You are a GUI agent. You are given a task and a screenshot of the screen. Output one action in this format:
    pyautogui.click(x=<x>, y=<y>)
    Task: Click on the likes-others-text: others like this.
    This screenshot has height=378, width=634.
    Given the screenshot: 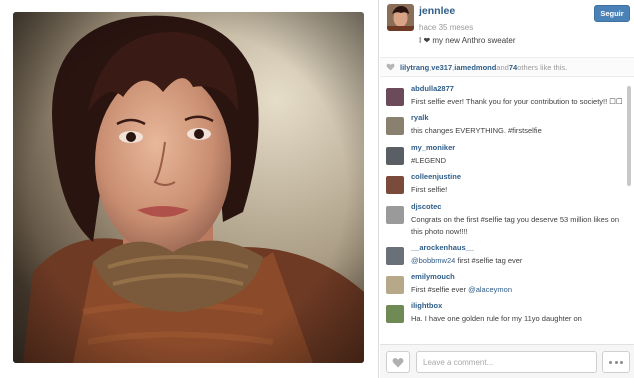 What is the action you would take?
    pyautogui.click(x=542, y=67)
    